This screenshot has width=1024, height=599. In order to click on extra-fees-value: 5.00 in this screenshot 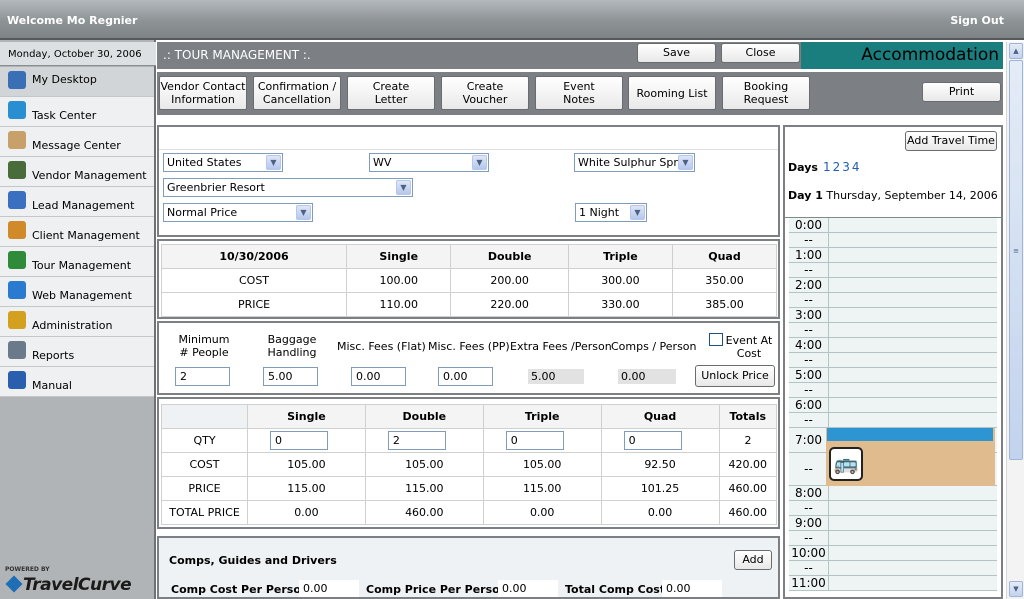, I will do `click(556, 376)`.